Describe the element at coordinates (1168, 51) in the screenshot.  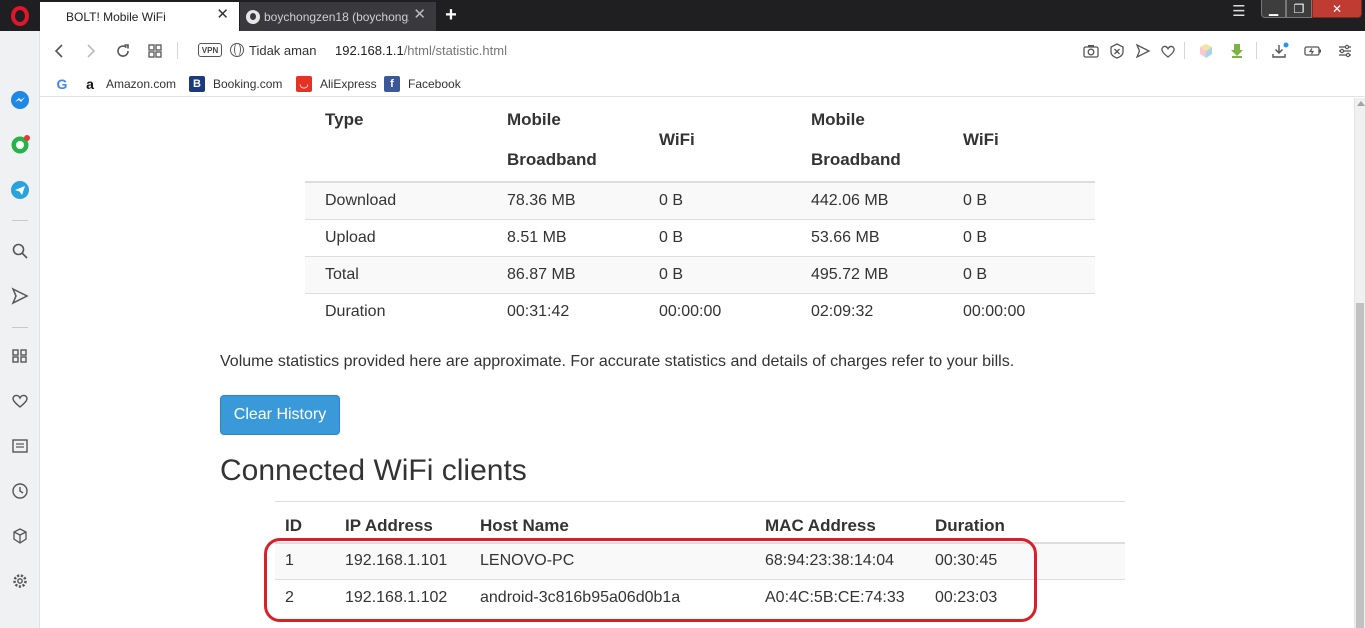
I see `bookmark-heart-icon` at that location.